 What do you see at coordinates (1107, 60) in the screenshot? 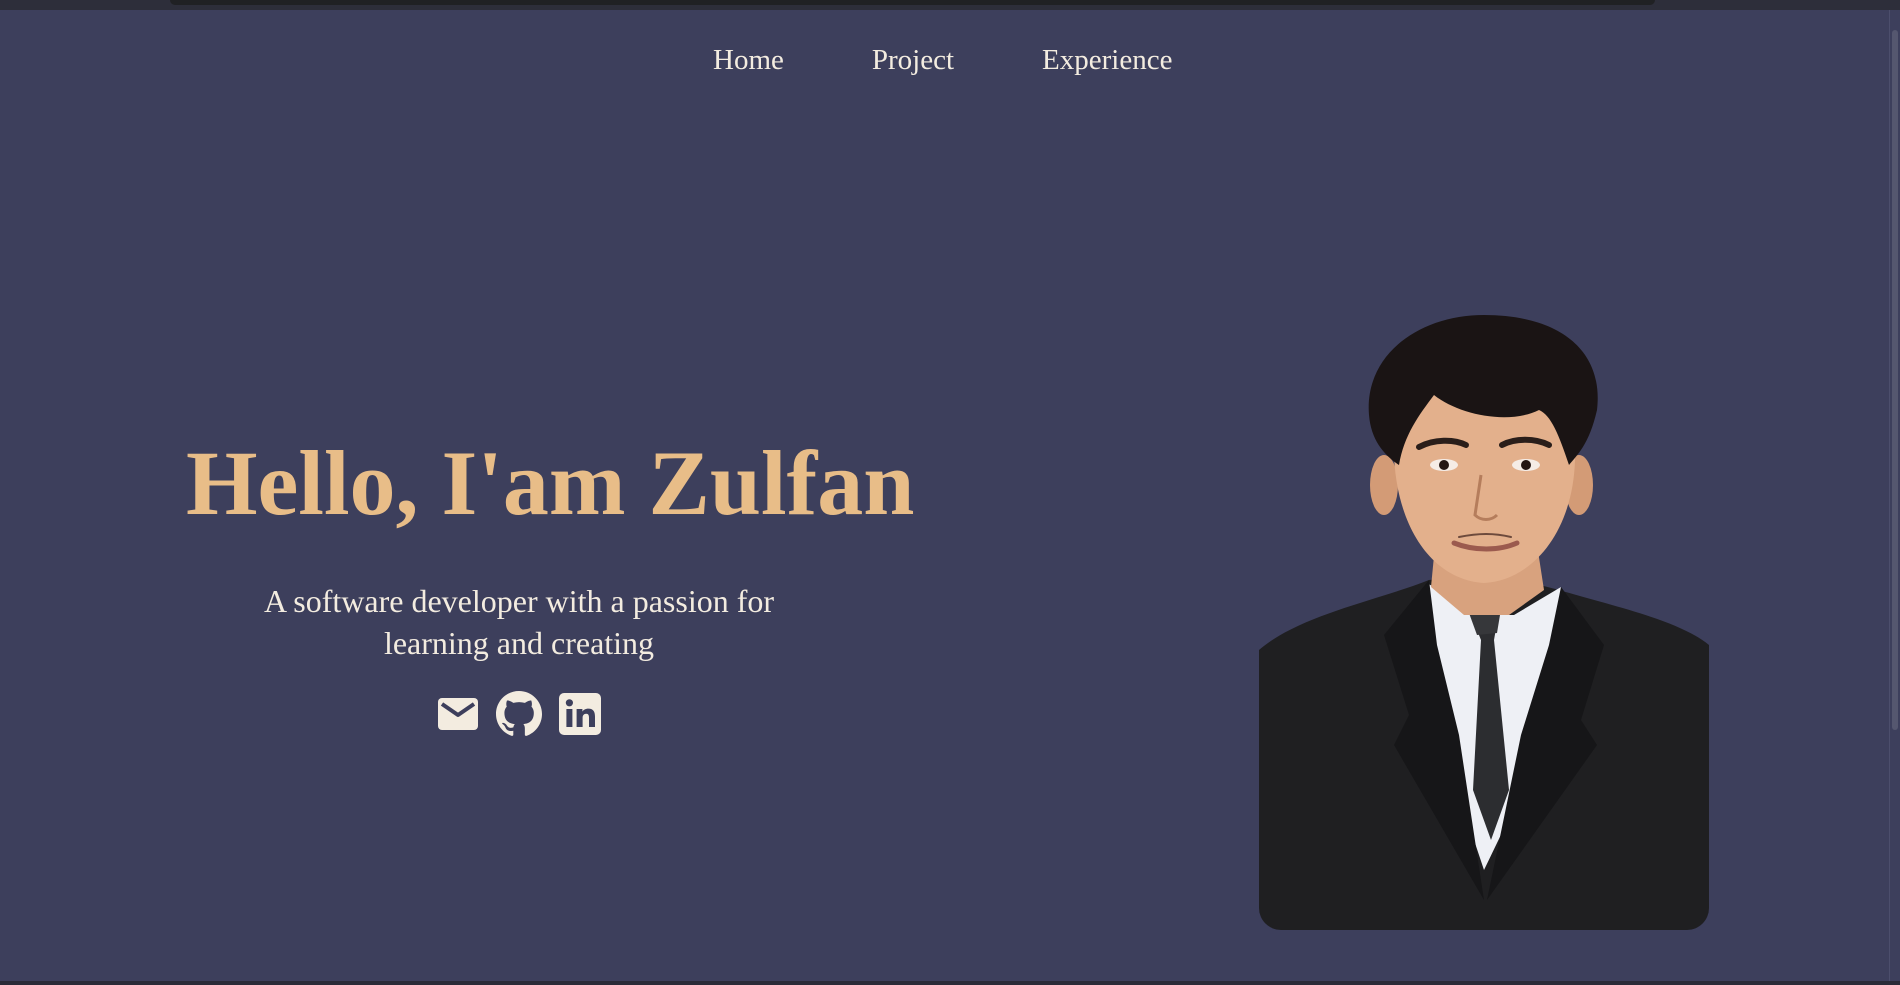
I see `nav-experience-link: Experience` at bounding box center [1107, 60].